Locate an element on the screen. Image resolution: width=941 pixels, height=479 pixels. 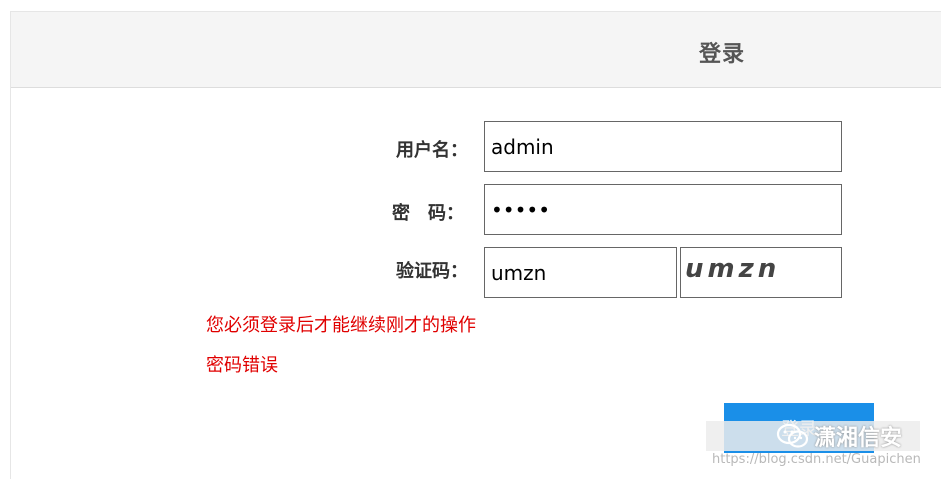
captcha-label: 验证码： is located at coordinates (432, 271).